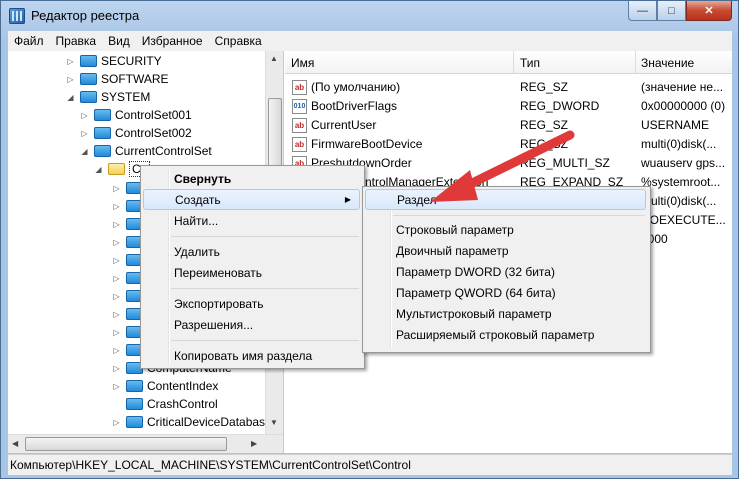 The width and height of the screenshot is (739, 479). I want to click on value-data: 2000, so click(654, 239).